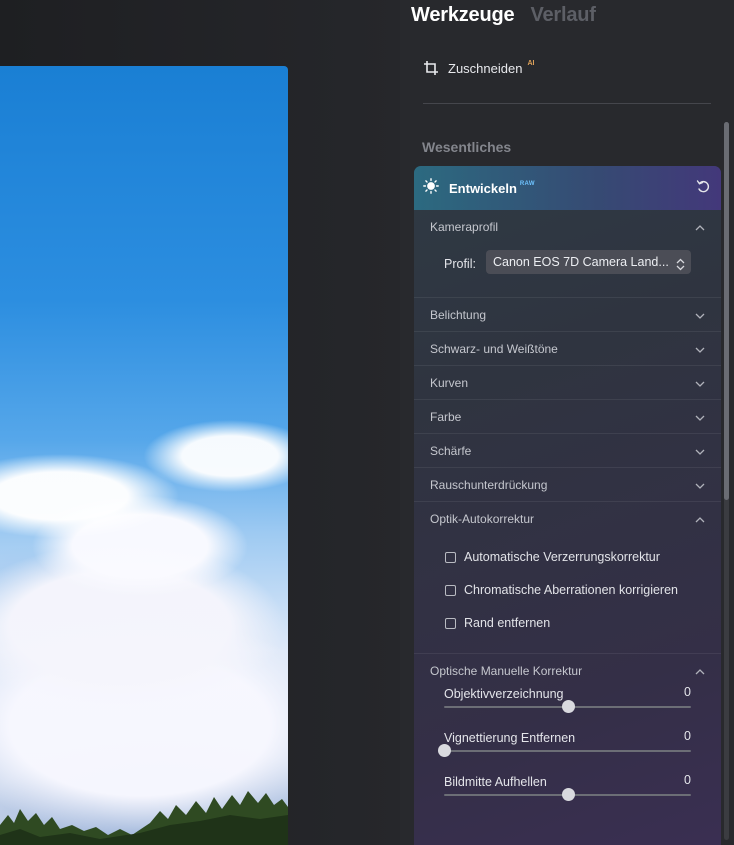 The image size is (734, 845). I want to click on section-label: Optische Manuelle Korrektur, so click(506, 671).